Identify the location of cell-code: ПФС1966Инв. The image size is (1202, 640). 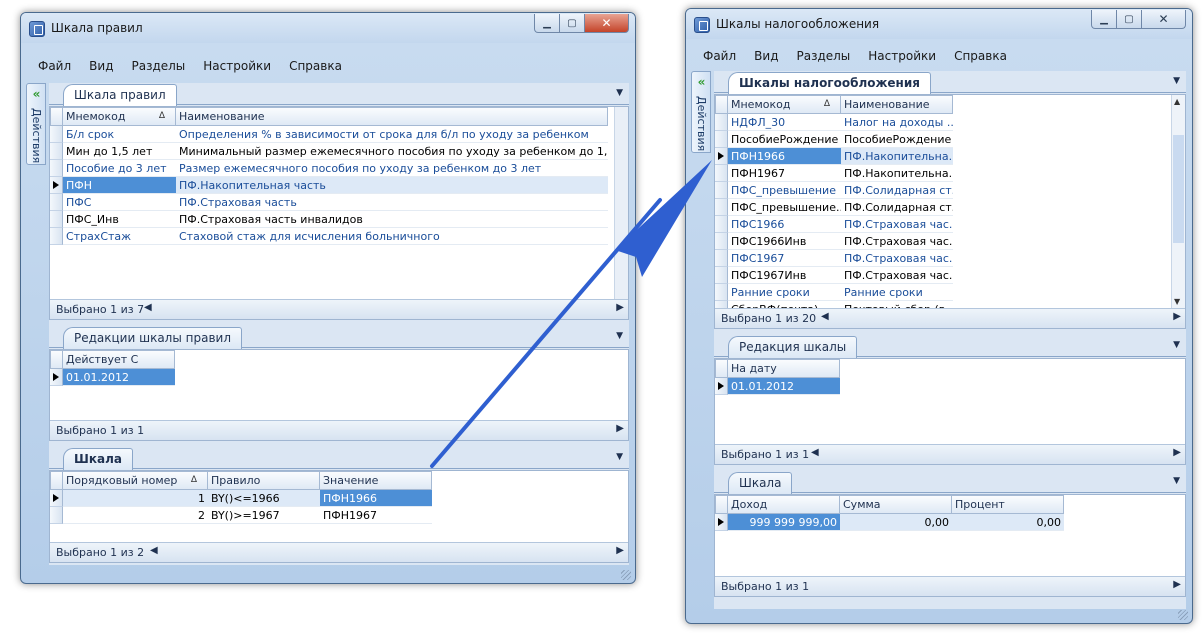
(784, 241).